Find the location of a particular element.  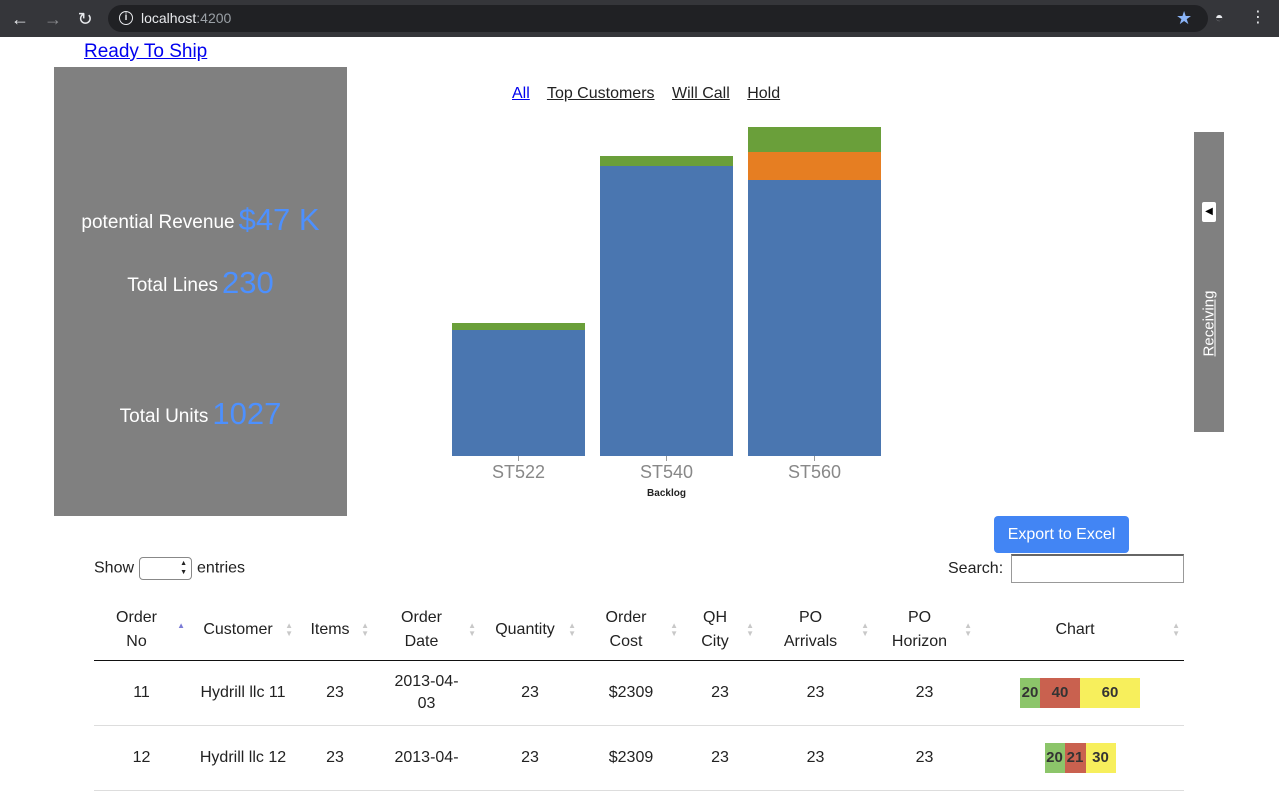

filter-will-call: Will Call is located at coordinates (701, 93).